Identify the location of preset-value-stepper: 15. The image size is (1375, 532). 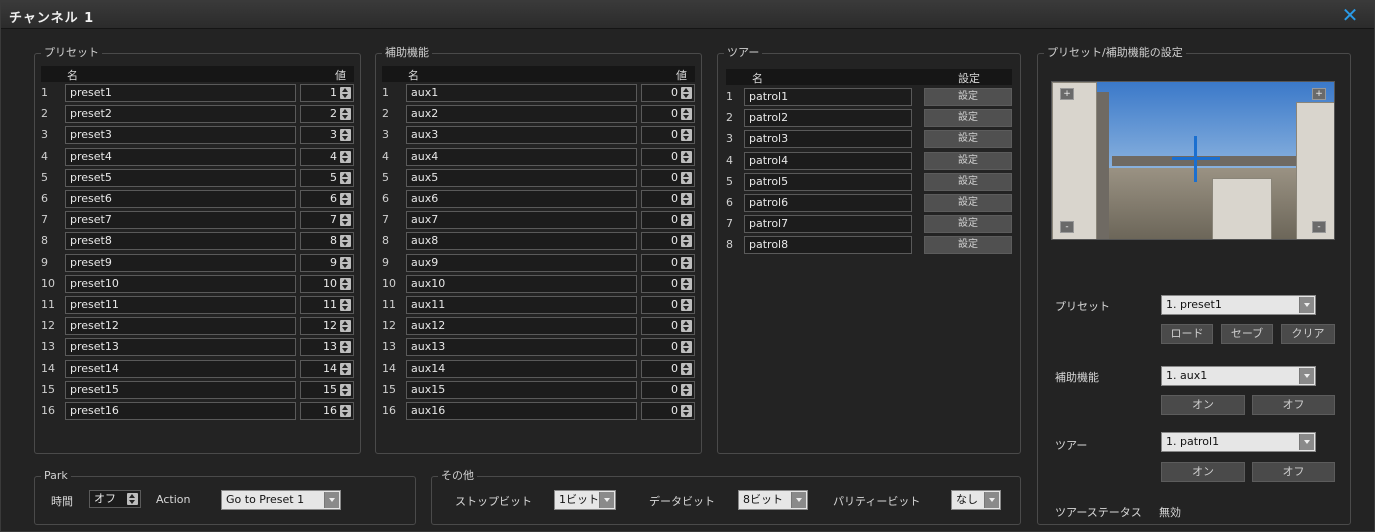
(327, 389).